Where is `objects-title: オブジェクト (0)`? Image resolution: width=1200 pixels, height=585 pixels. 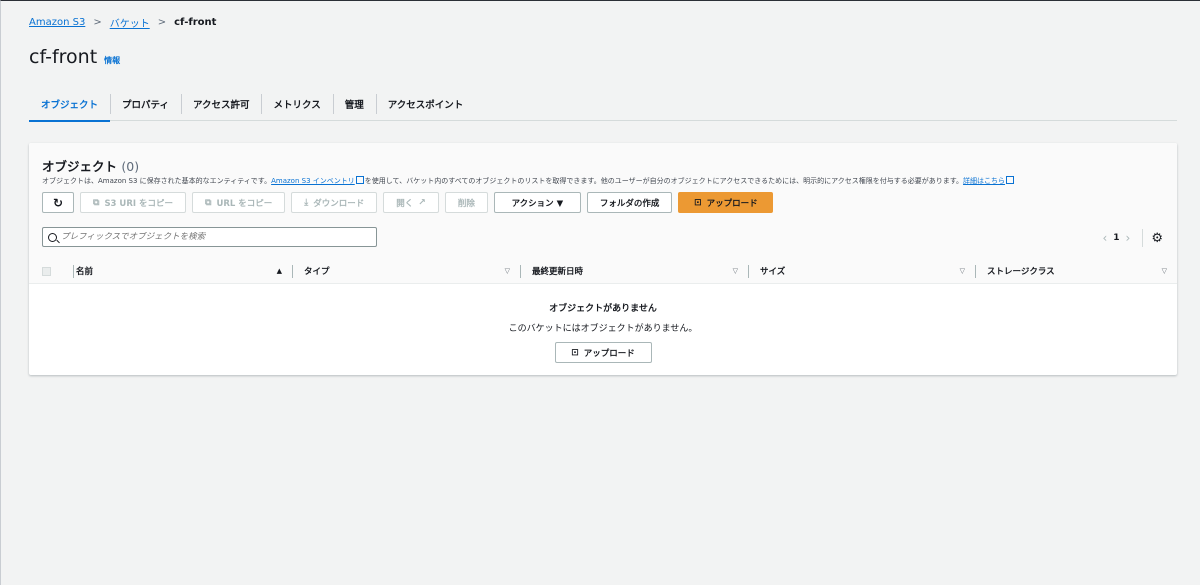
objects-title: オブジェクト (0) is located at coordinates (90, 165).